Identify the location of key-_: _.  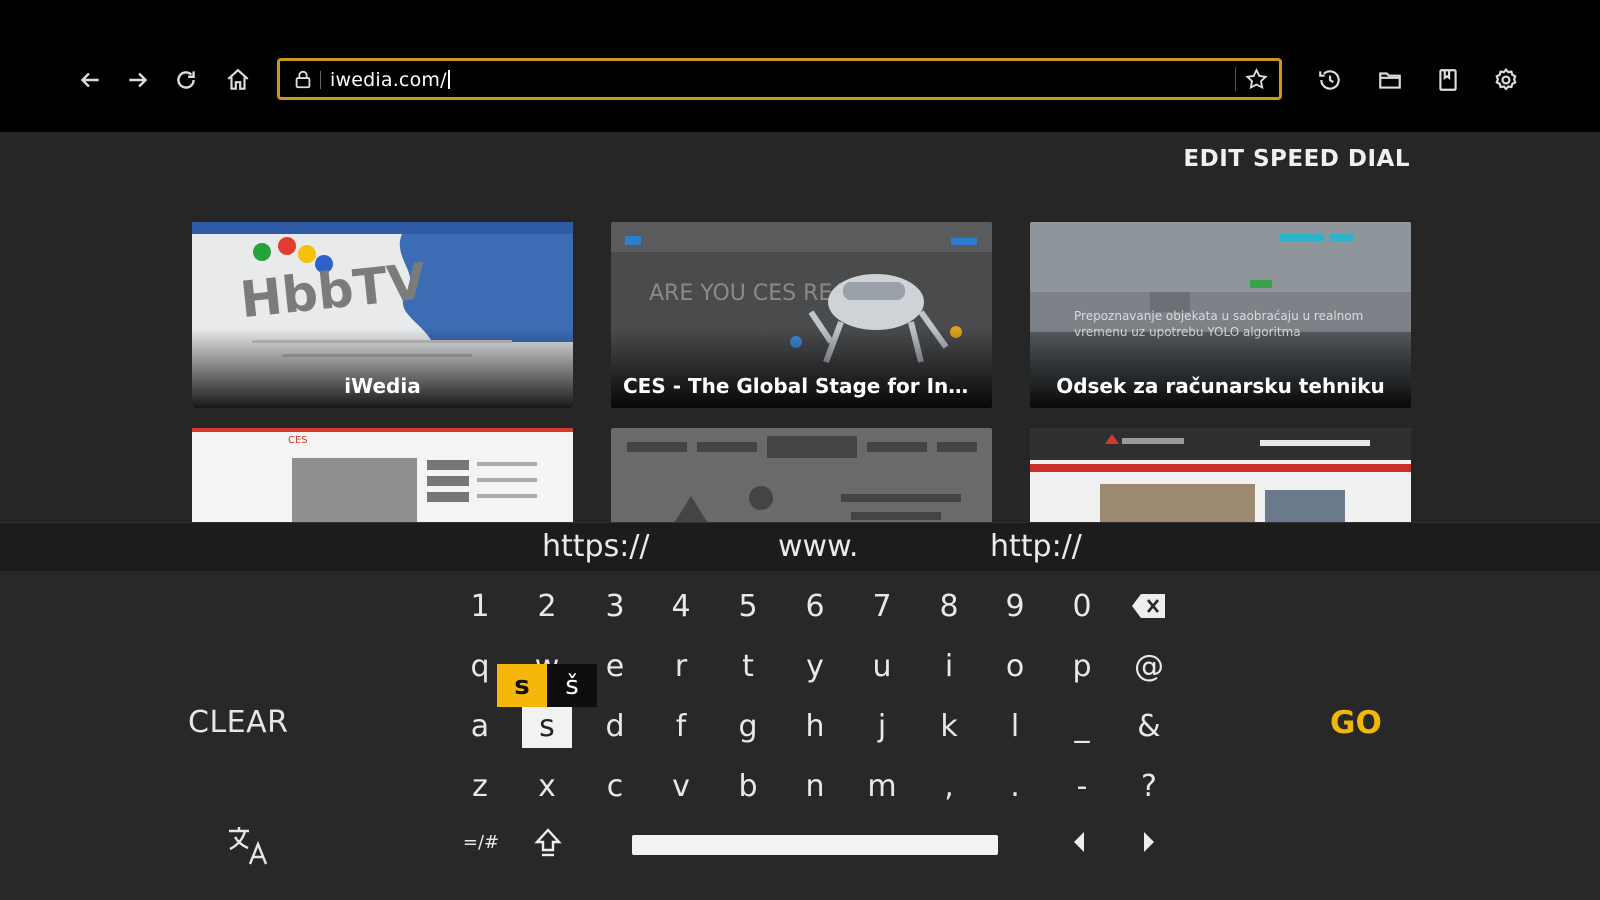
(1082, 726).